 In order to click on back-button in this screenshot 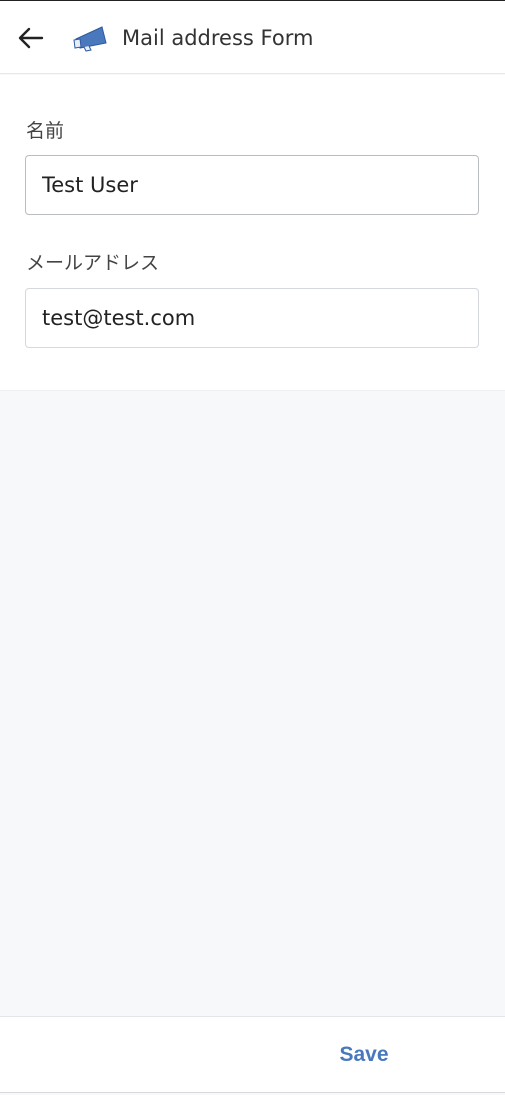, I will do `click(31, 38)`.